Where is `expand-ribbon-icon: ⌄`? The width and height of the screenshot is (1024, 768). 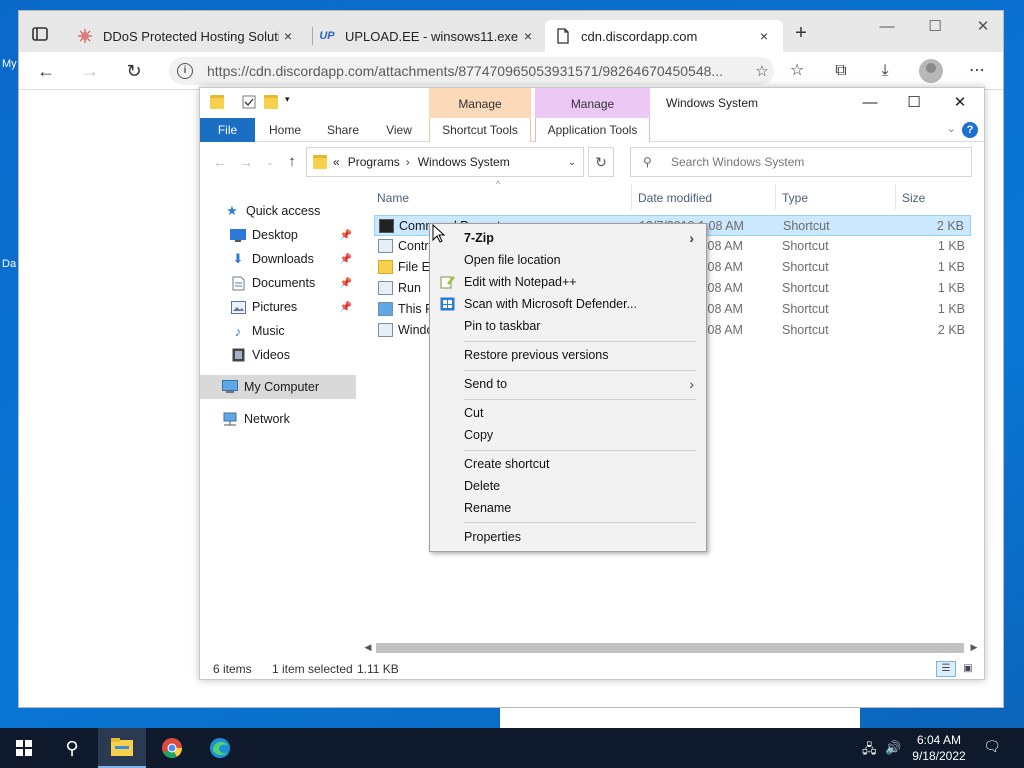
expand-ribbon-icon: ⌄ is located at coordinates (951, 128).